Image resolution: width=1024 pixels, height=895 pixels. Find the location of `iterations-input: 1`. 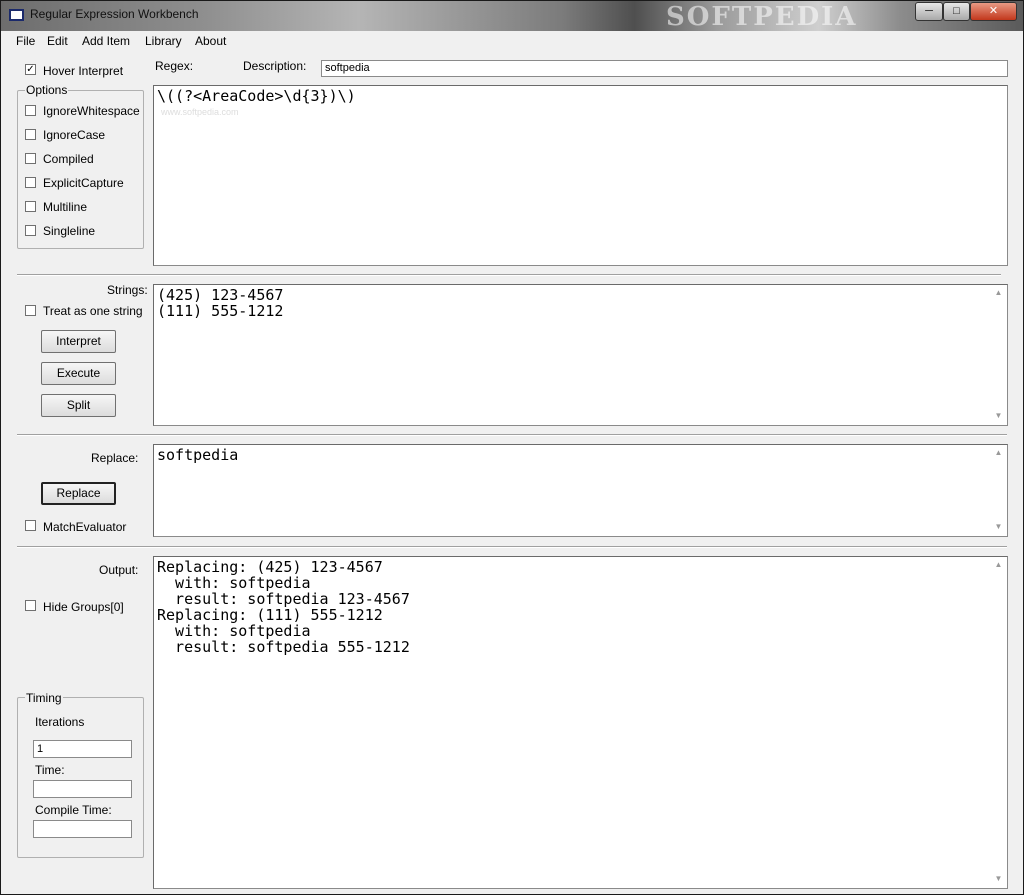

iterations-input: 1 is located at coordinates (82, 749).